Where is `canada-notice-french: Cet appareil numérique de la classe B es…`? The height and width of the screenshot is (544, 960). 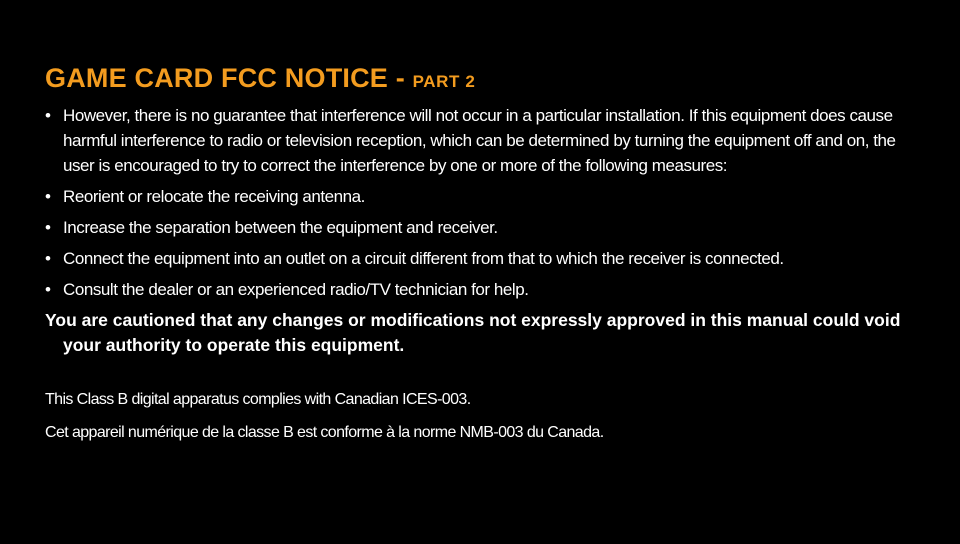 canada-notice-french: Cet appareil numérique de la classe B es… is located at coordinates (324, 432).